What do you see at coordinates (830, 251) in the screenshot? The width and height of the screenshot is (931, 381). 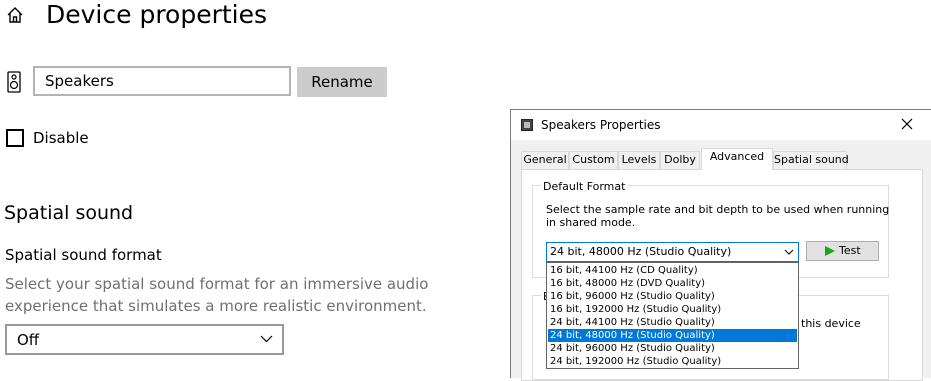 I see `play-icon` at bounding box center [830, 251].